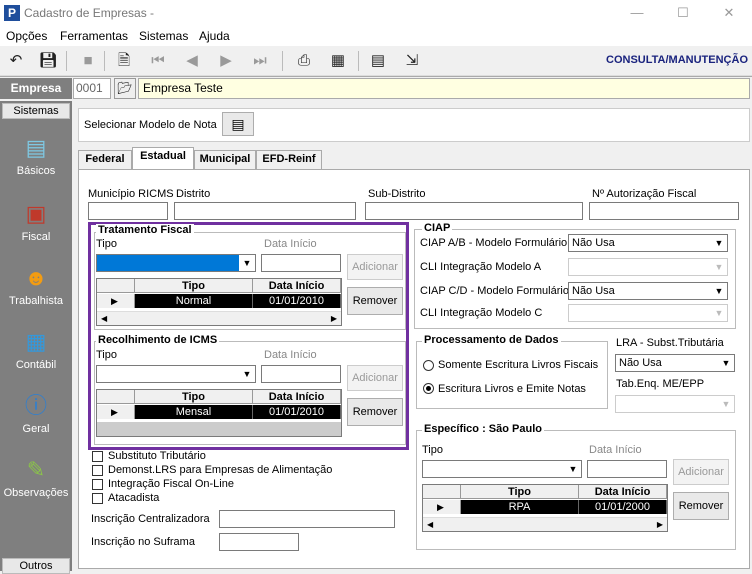  Describe the element at coordinates (289, 159) in the screenshot. I see `tab-efd-reinf: EFD-Reinf` at that location.